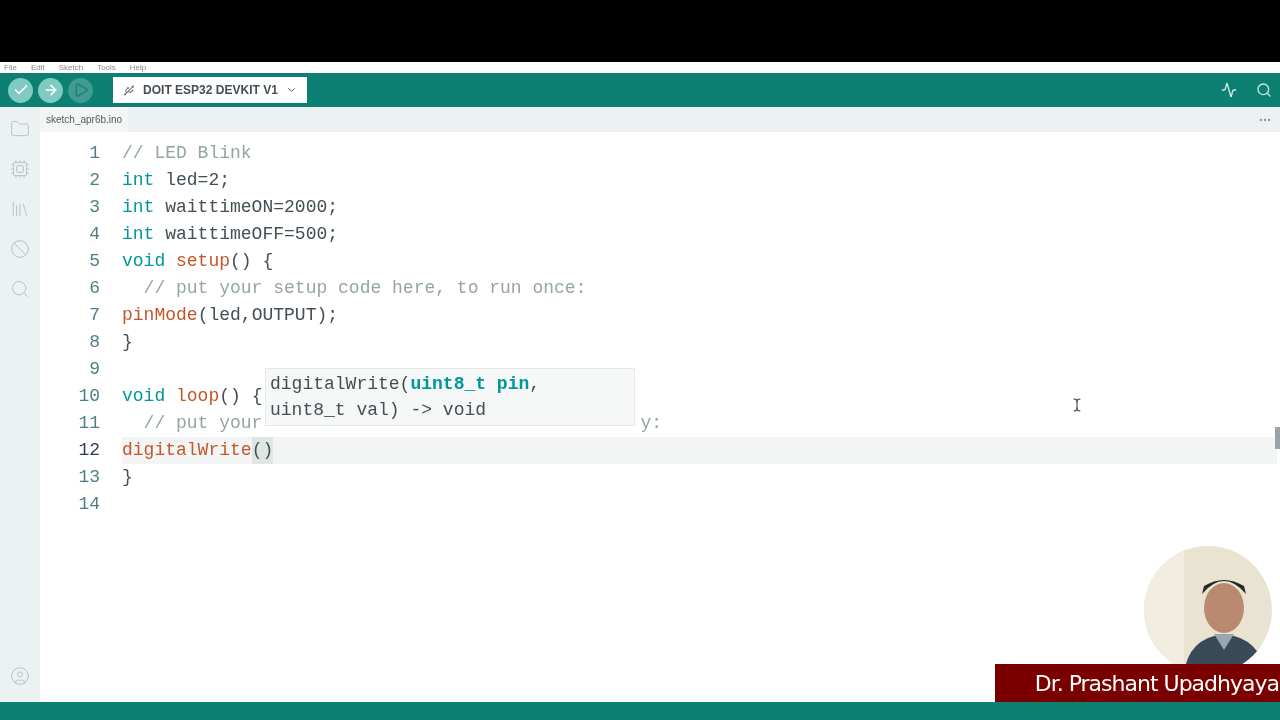  I want to click on verify-button, so click(20, 90).